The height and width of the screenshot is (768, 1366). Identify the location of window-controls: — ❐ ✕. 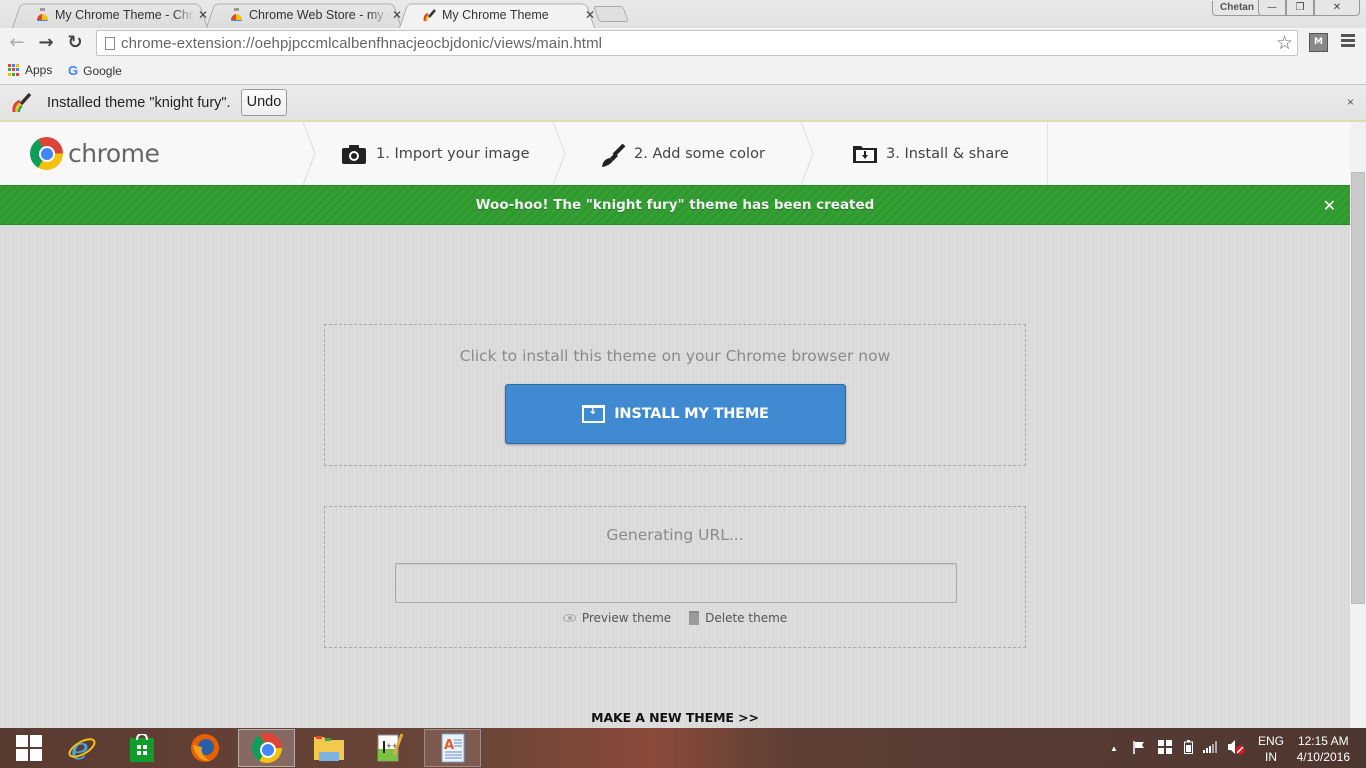
(1309, 8).